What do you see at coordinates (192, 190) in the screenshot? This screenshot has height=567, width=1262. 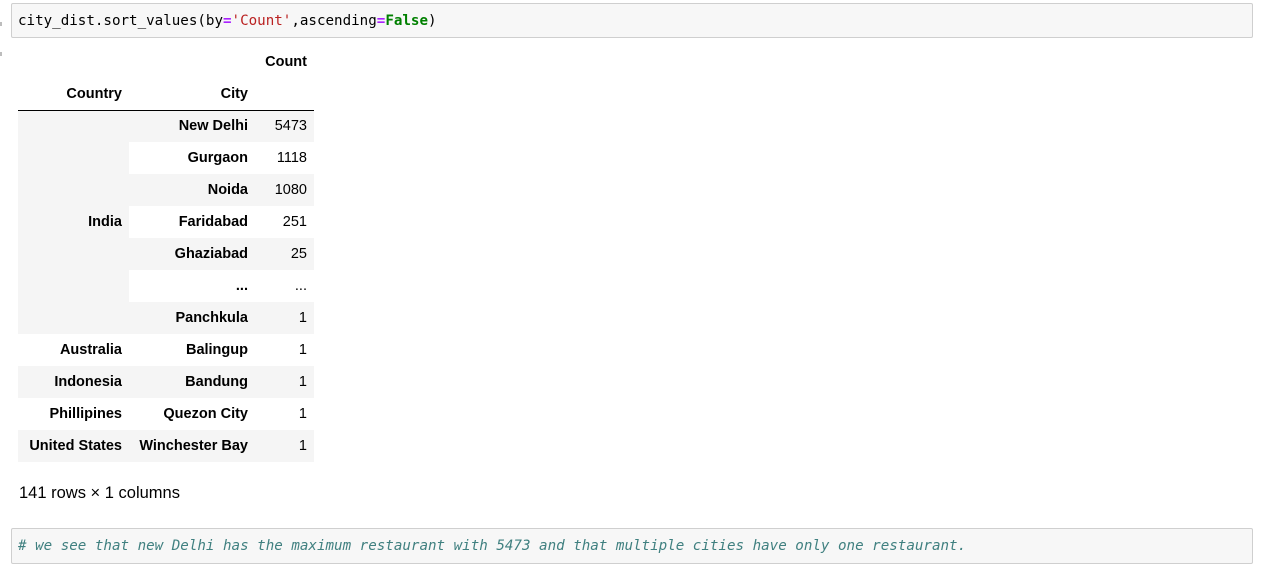 I see `row-city-label: Noida` at bounding box center [192, 190].